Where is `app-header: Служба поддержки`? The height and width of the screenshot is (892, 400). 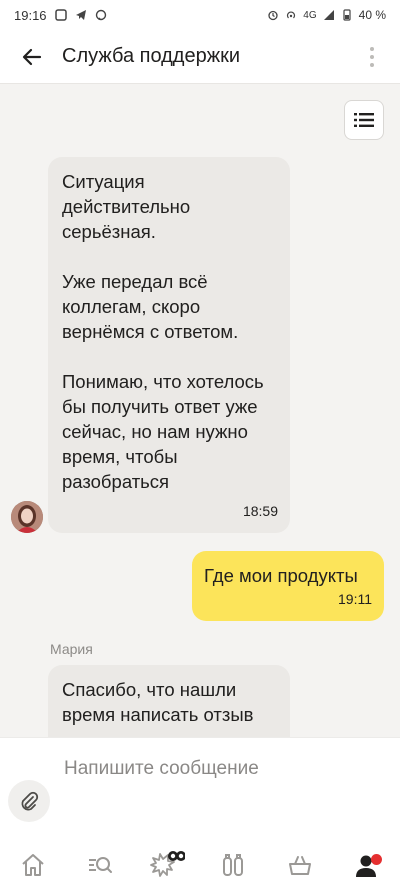
app-header: Служба поддержки is located at coordinates (200, 57).